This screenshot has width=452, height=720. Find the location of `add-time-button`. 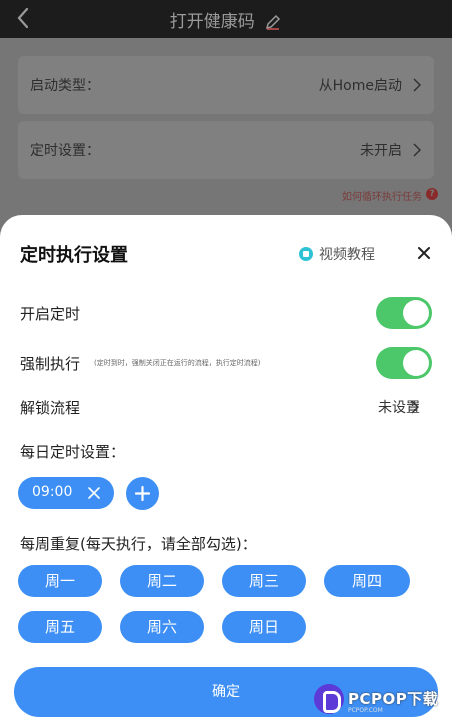

add-time-button is located at coordinates (142, 493).